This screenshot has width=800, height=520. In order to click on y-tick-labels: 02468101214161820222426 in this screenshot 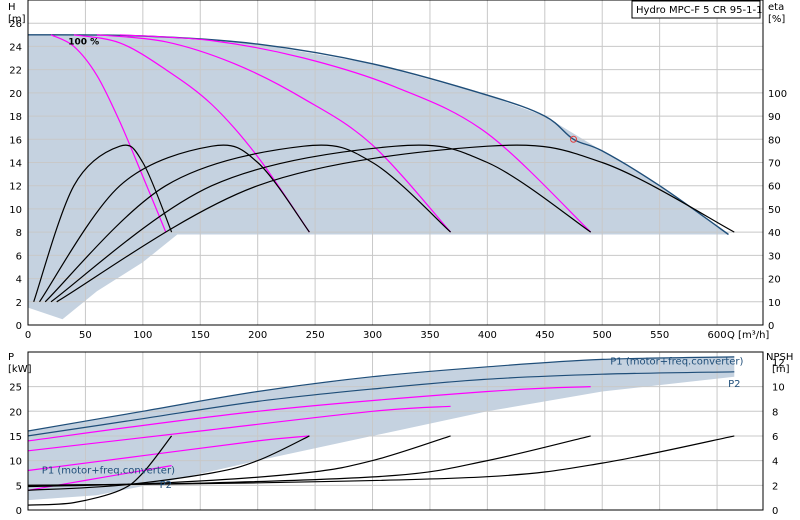, I will do `click(15, 175)`.